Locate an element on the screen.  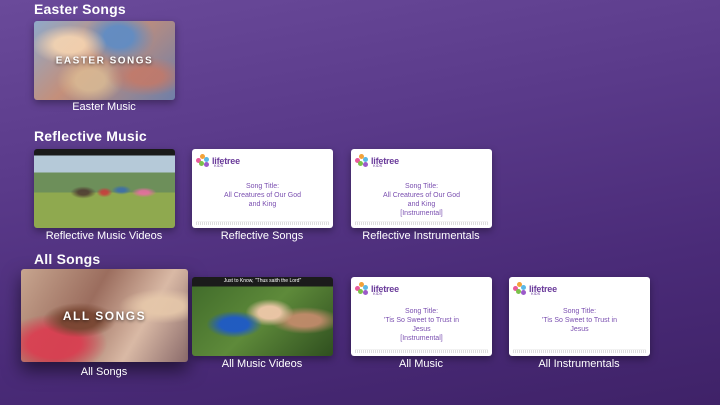
caption-all-instrumentals: All Instrumentals is located at coordinates (579, 364).